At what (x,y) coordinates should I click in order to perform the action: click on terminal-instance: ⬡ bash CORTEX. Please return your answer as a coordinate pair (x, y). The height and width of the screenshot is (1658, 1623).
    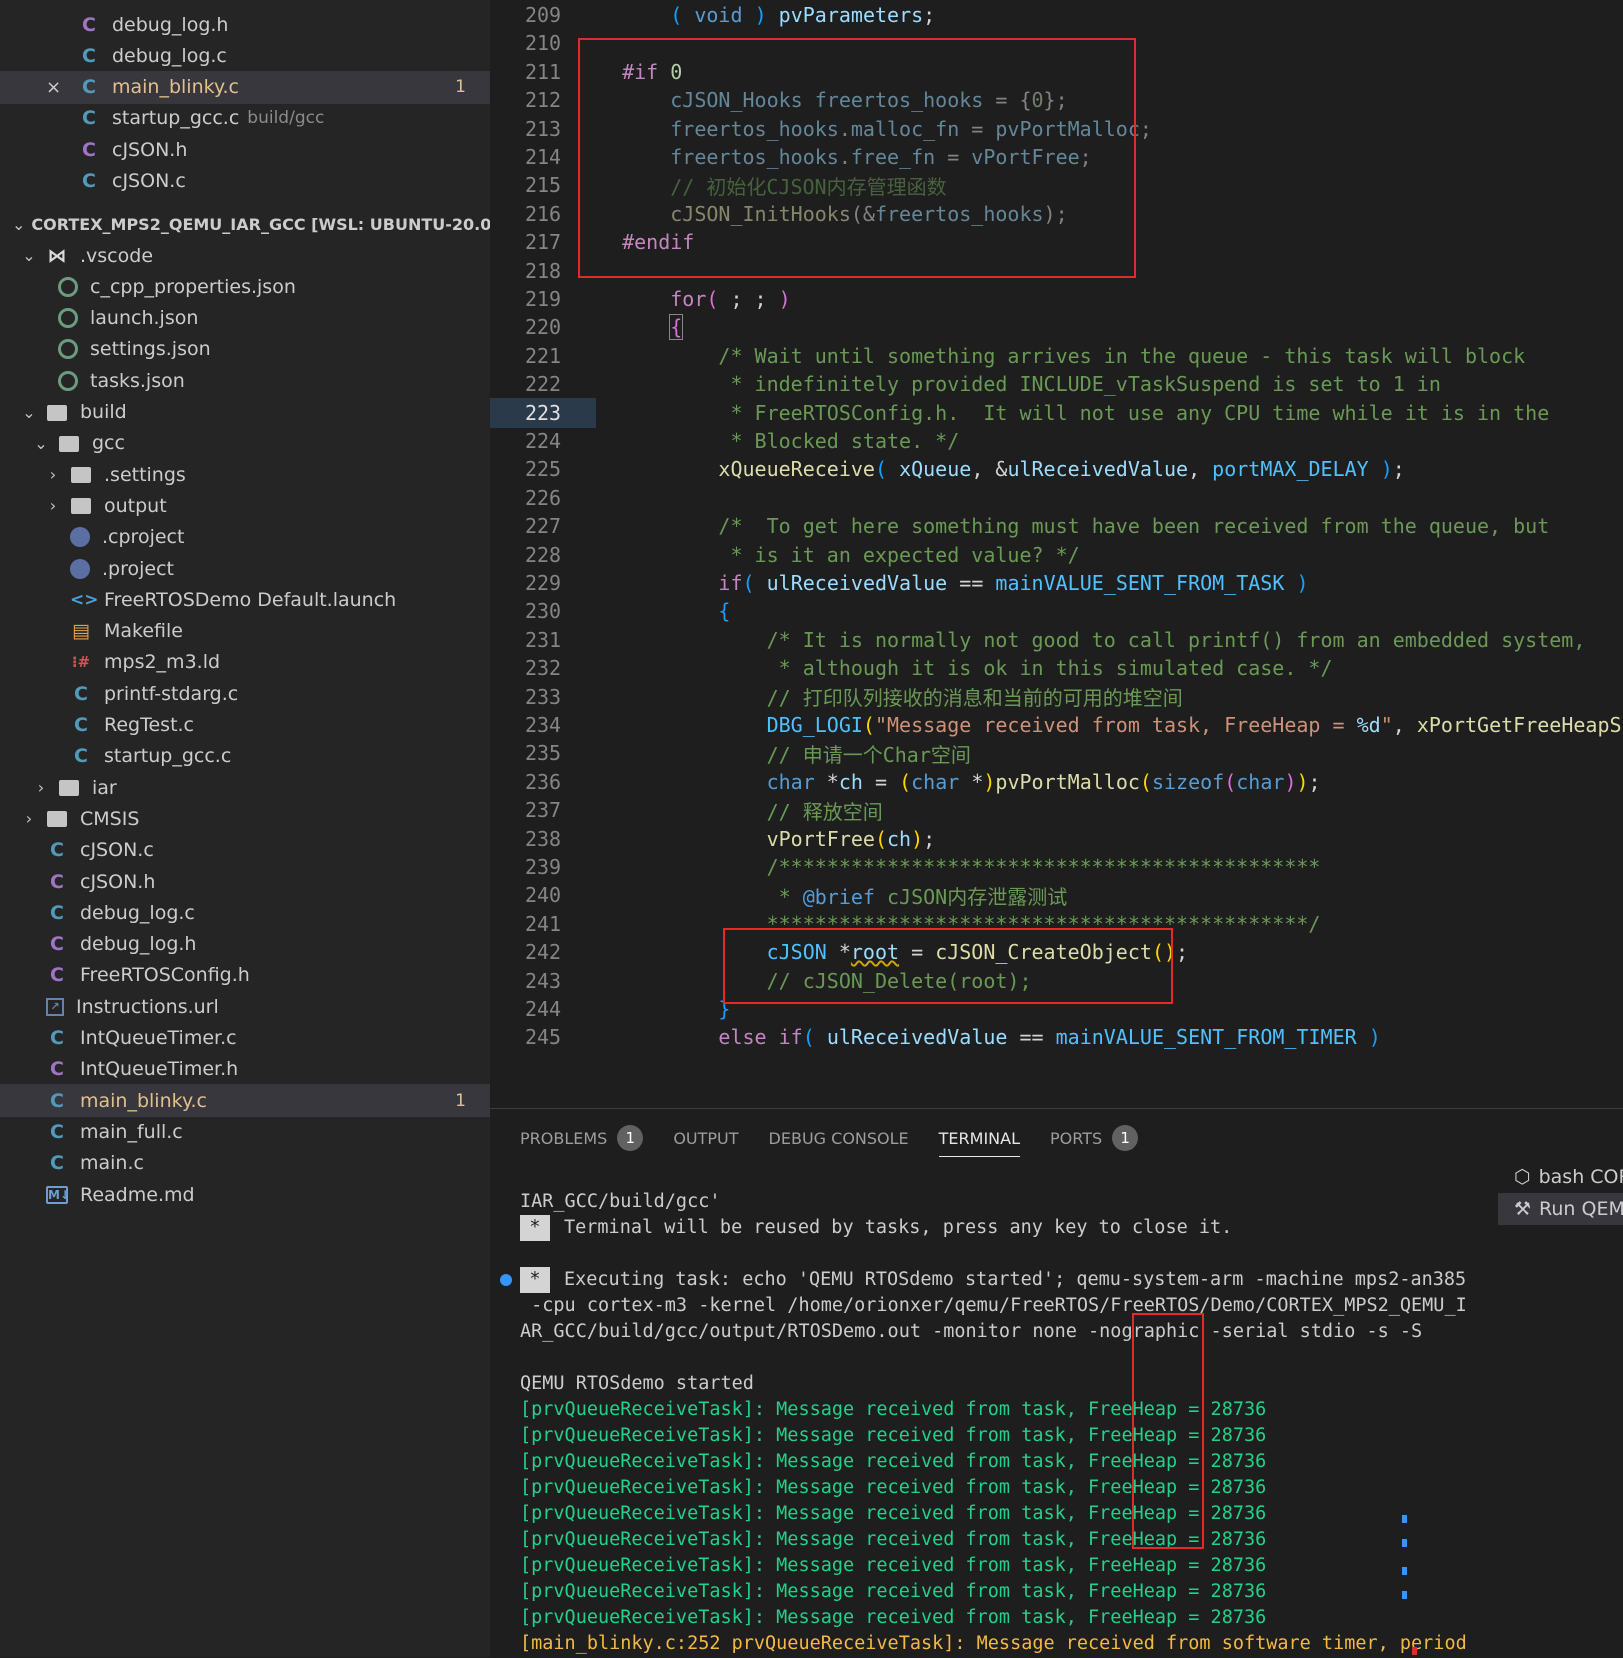
    Looking at the image, I should click on (1560, 1177).